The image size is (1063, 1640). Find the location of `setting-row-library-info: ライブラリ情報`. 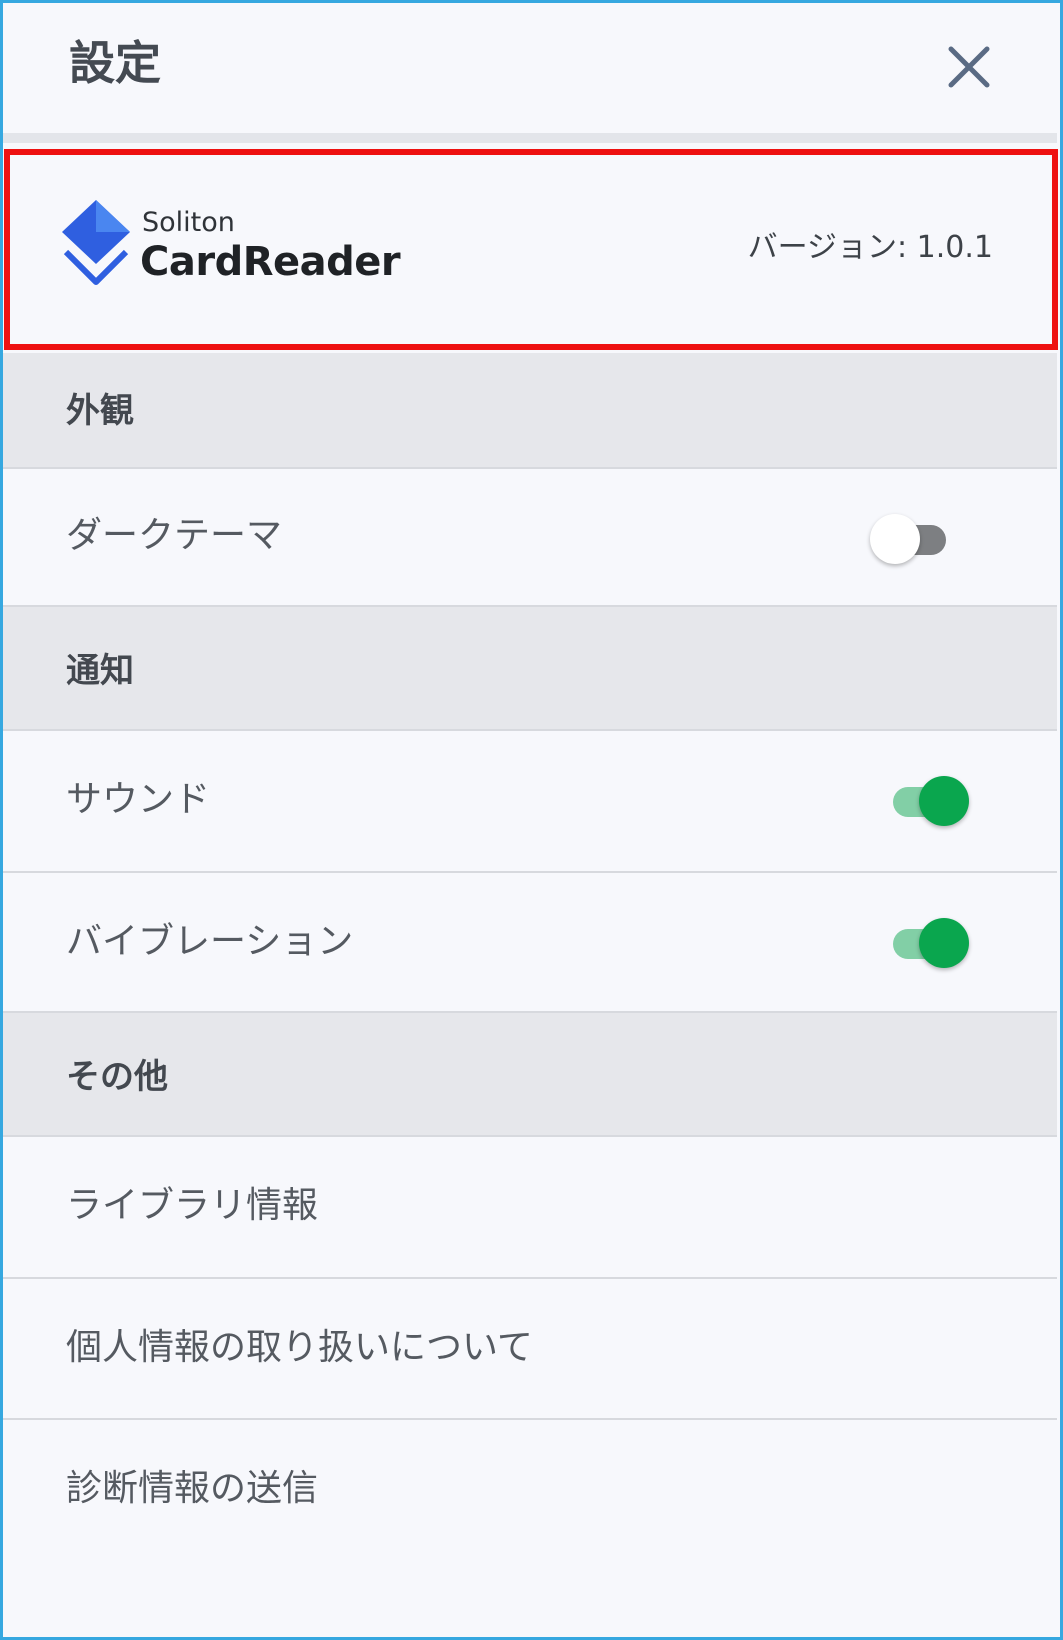

setting-row-library-info: ライブラリ情報 is located at coordinates (530, 1208).